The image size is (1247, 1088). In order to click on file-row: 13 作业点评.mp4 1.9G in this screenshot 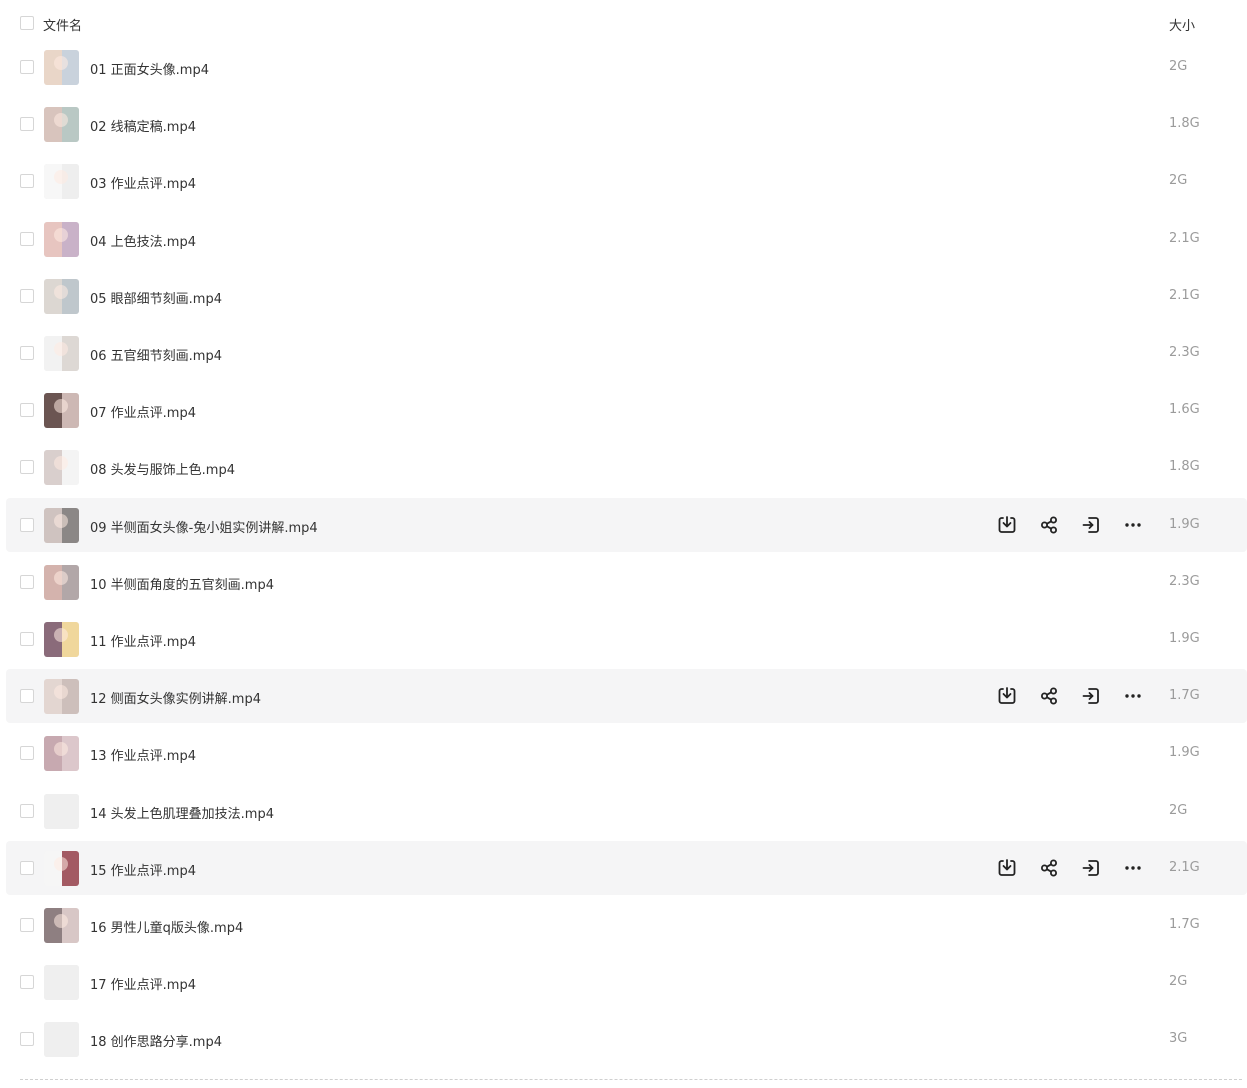, I will do `click(626, 753)`.